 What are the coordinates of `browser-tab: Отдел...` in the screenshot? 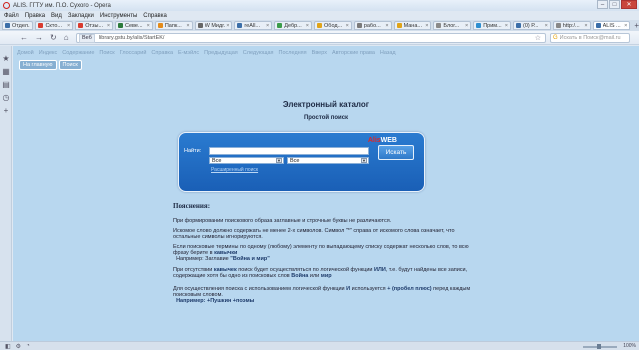 It's located at (18, 25).